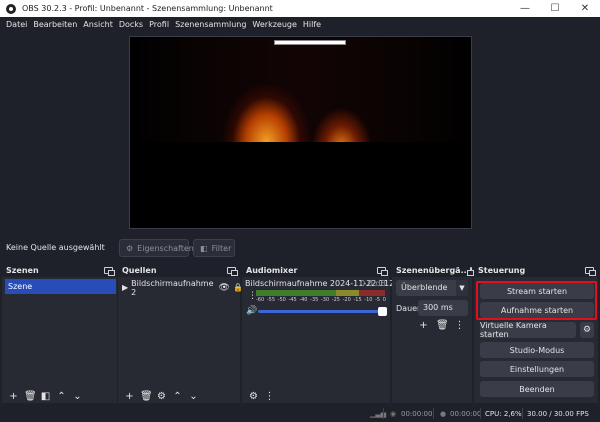 The image size is (600, 422). I want to click on fireplace-image, so click(300, 90).